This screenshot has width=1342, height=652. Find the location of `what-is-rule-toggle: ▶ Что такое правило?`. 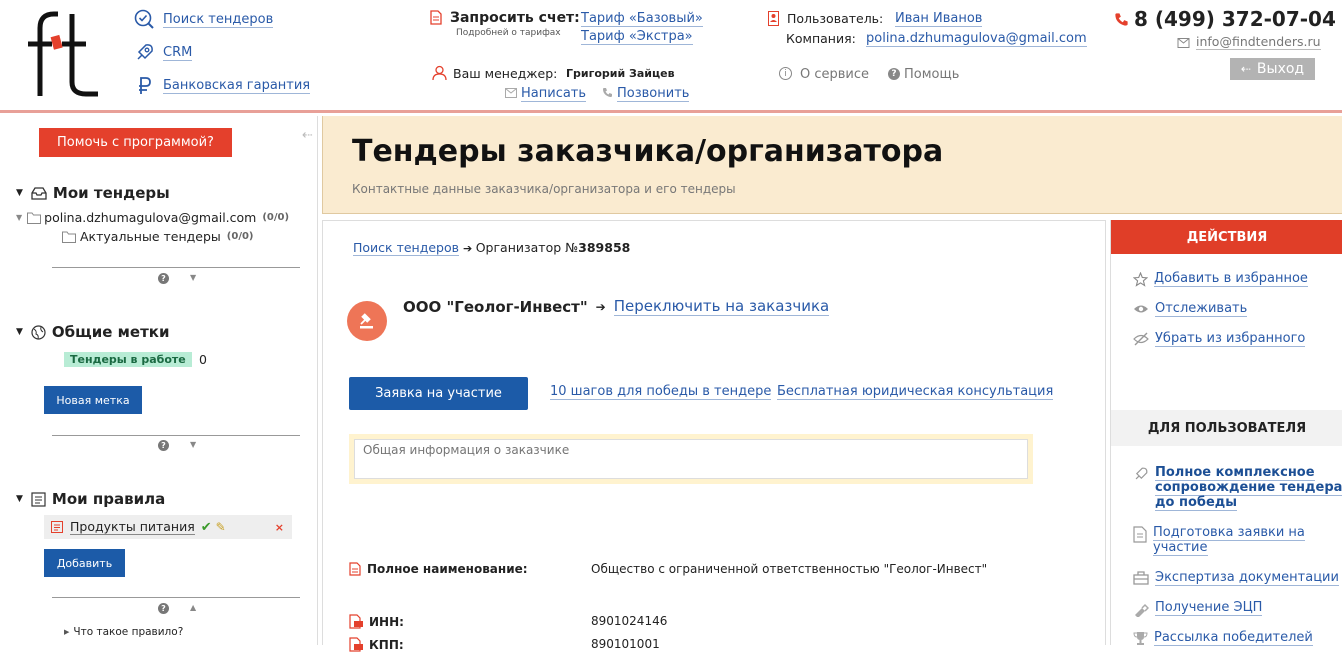

what-is-rule-toggle: ▶ Что такое правило? is located at coordinates (123, 632).